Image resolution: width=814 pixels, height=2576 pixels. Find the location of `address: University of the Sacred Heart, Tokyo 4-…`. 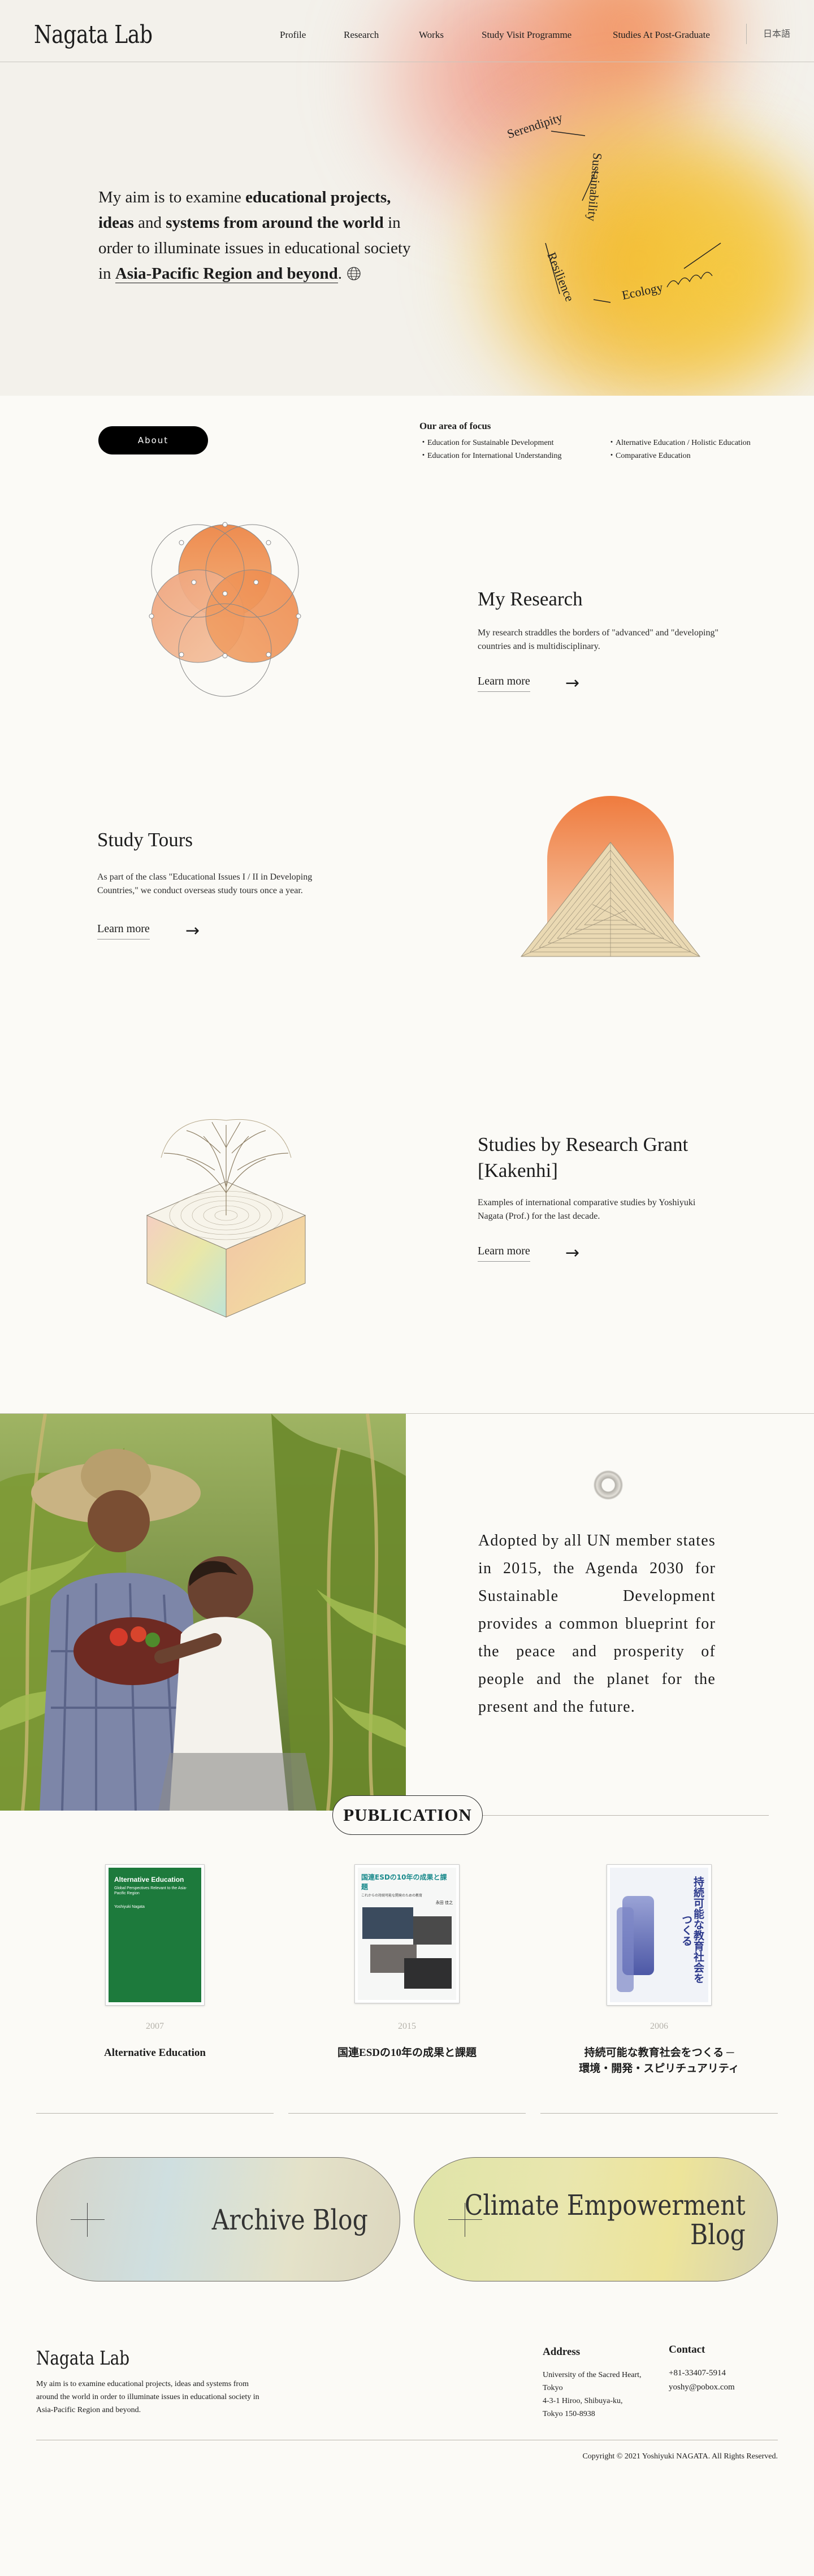

address: University of the Sacred Heart, Tokyo 4-… is located at coordinates (592, 2394).